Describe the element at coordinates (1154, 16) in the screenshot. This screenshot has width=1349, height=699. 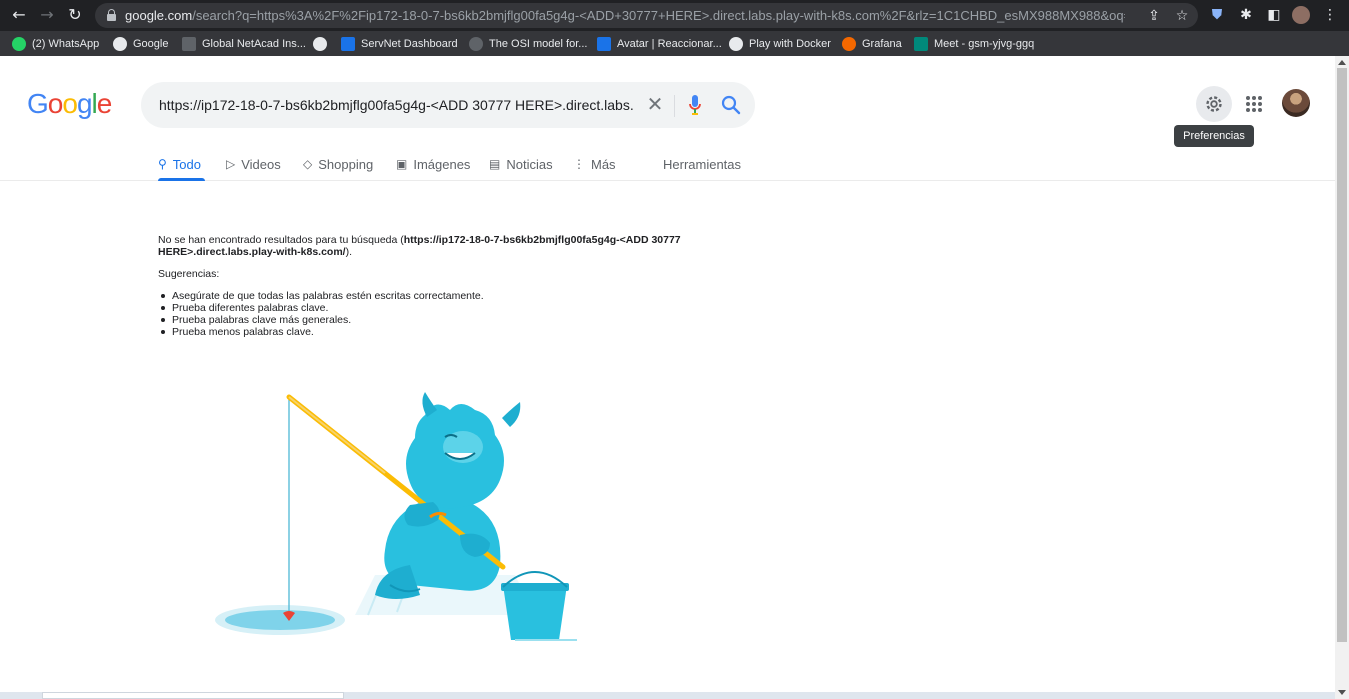
I see `share-icon: ⇪` at that location.